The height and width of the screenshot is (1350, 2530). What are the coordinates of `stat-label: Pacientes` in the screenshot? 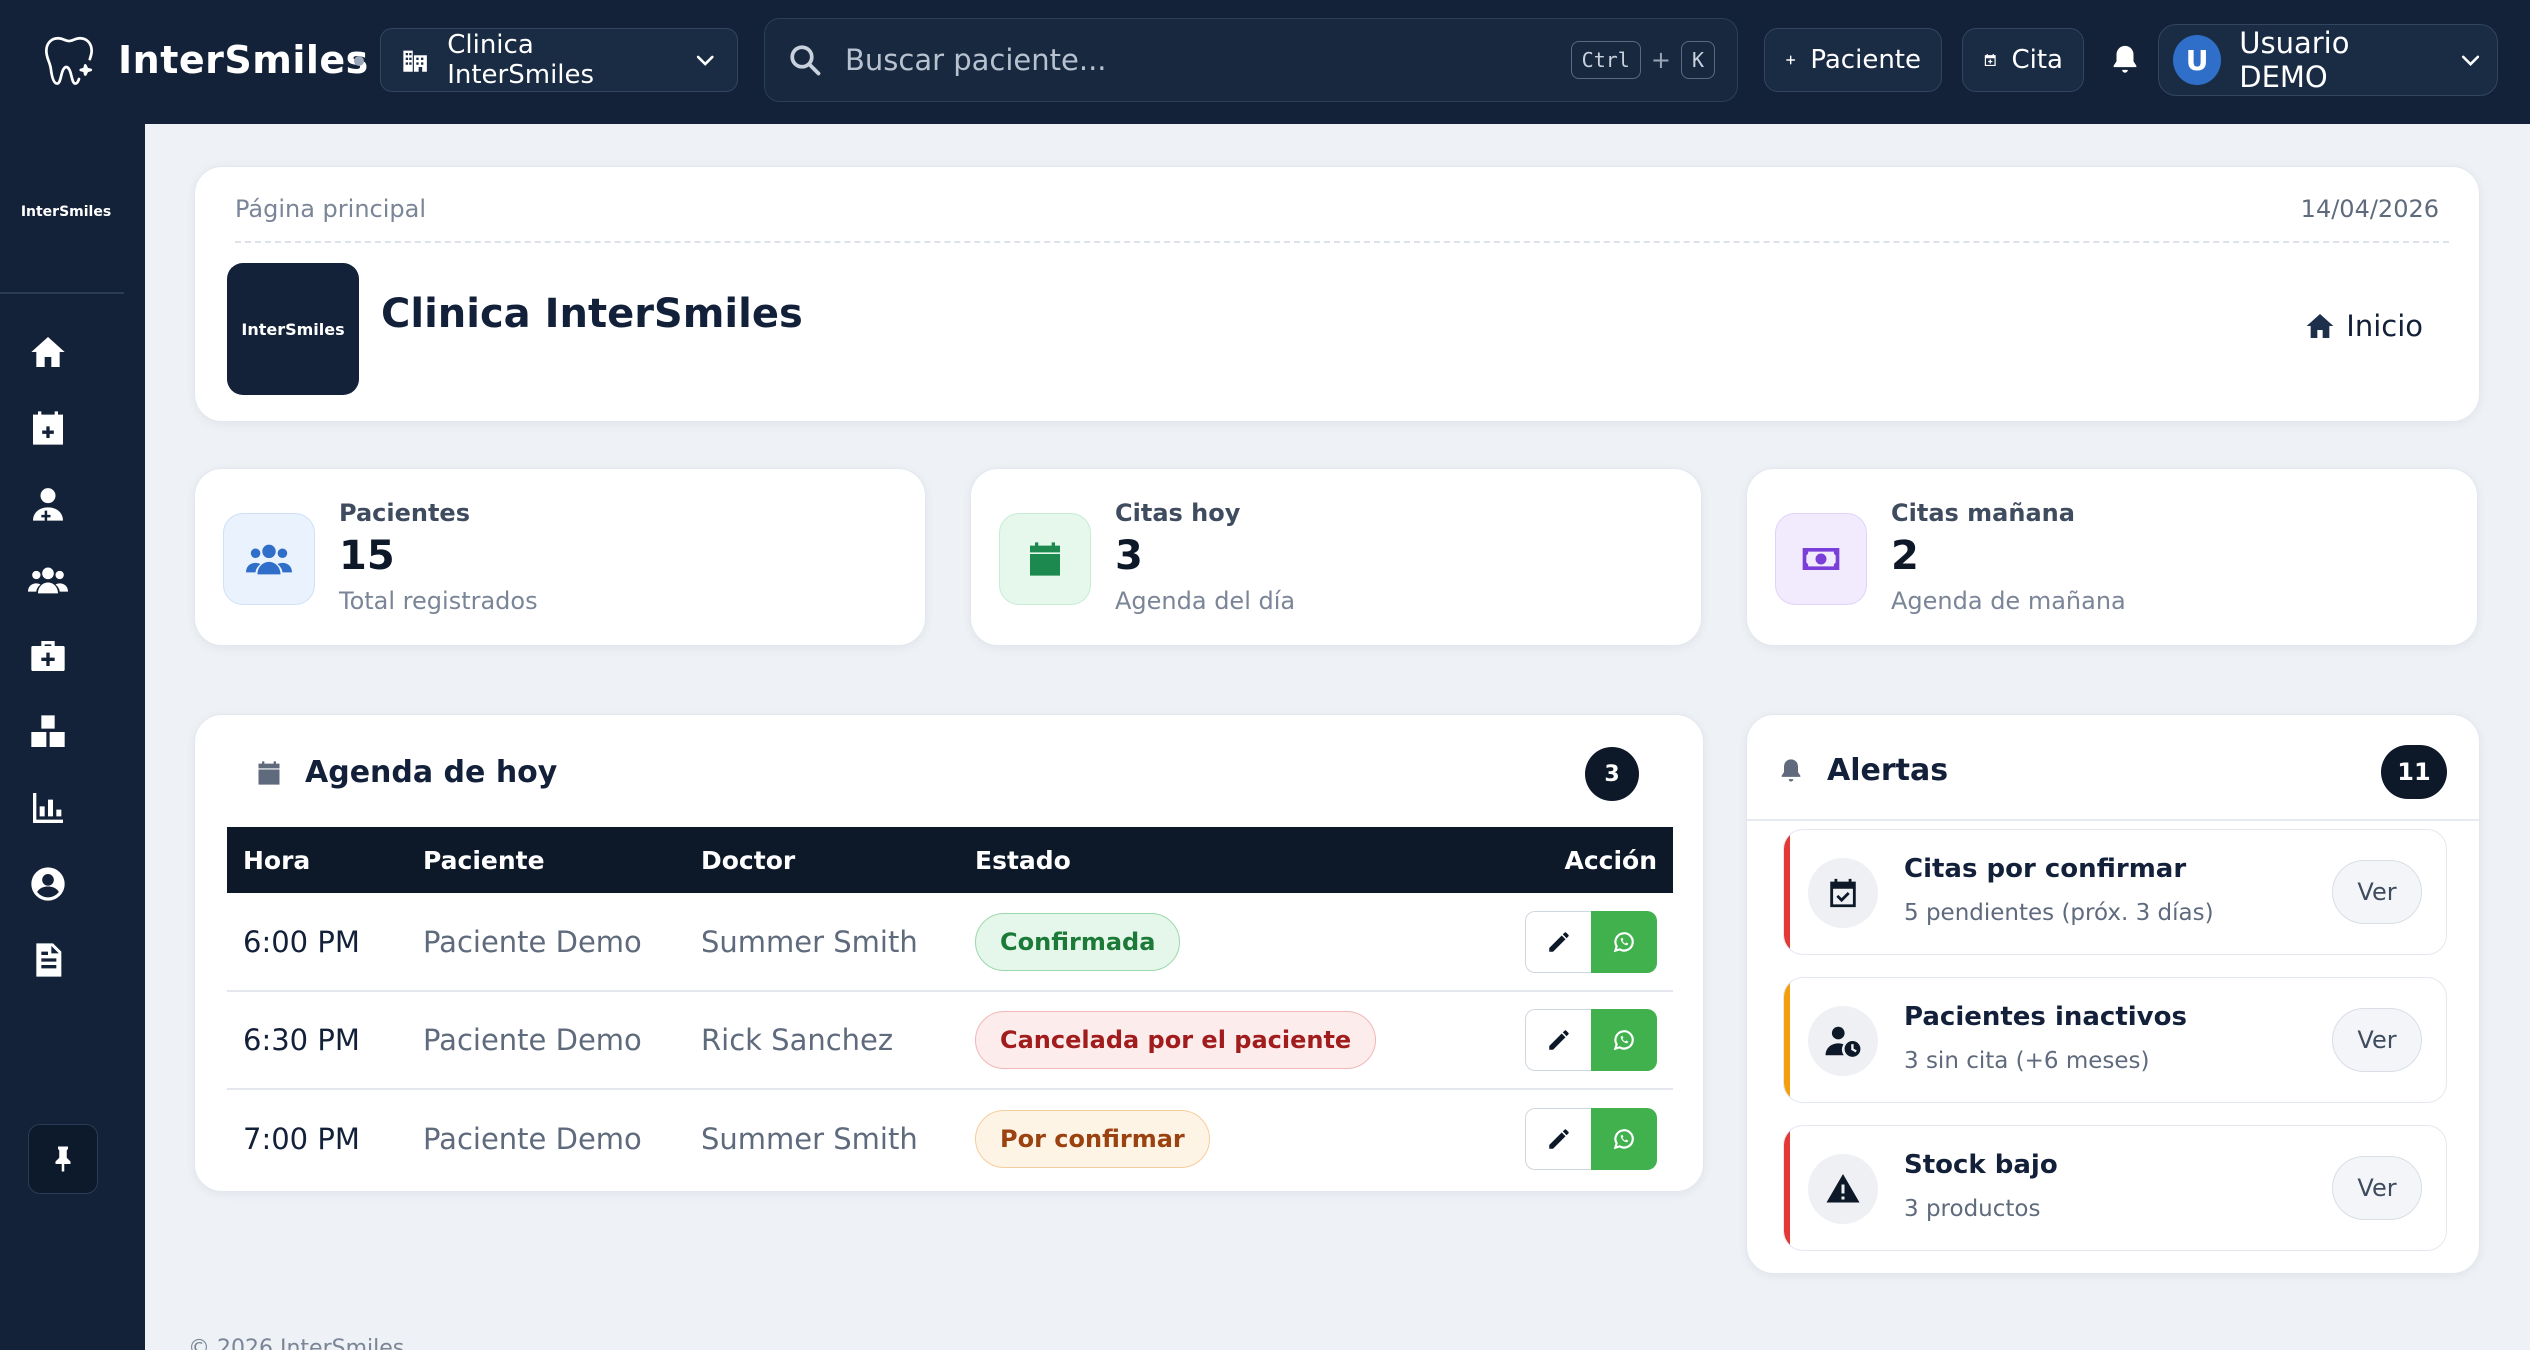 It's located at (404, 513).